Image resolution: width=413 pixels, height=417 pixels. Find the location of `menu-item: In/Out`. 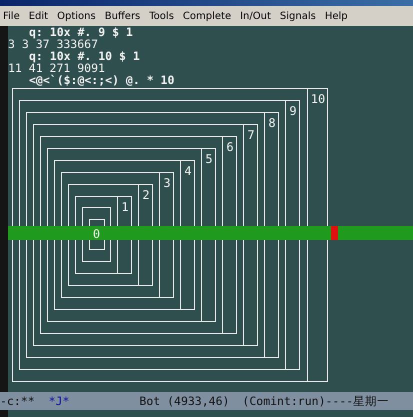

menu-item: In/Out is located at coordinates (255, 16).